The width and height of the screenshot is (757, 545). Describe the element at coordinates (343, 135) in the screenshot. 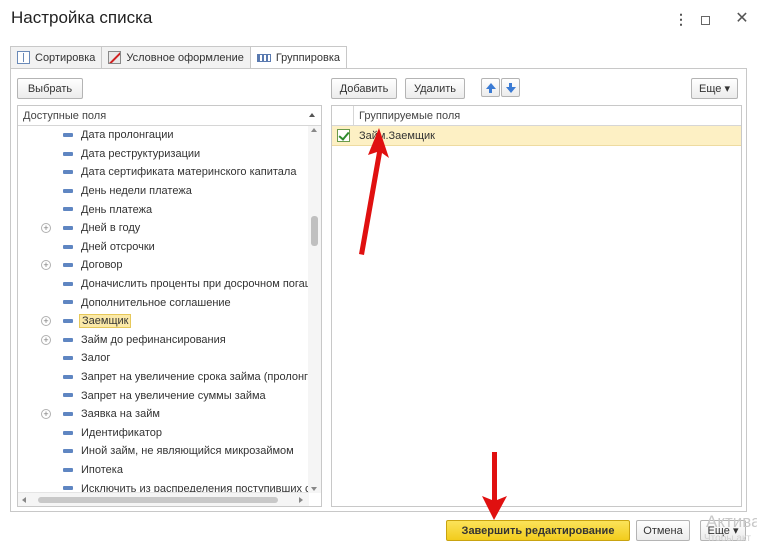

I see `grouped-field-checkbox` at that location.